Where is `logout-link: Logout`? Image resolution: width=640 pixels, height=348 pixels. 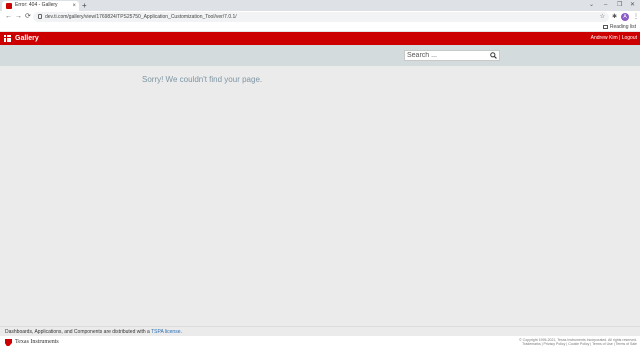
logout-link: Logout is located at coordinates (629, 38).